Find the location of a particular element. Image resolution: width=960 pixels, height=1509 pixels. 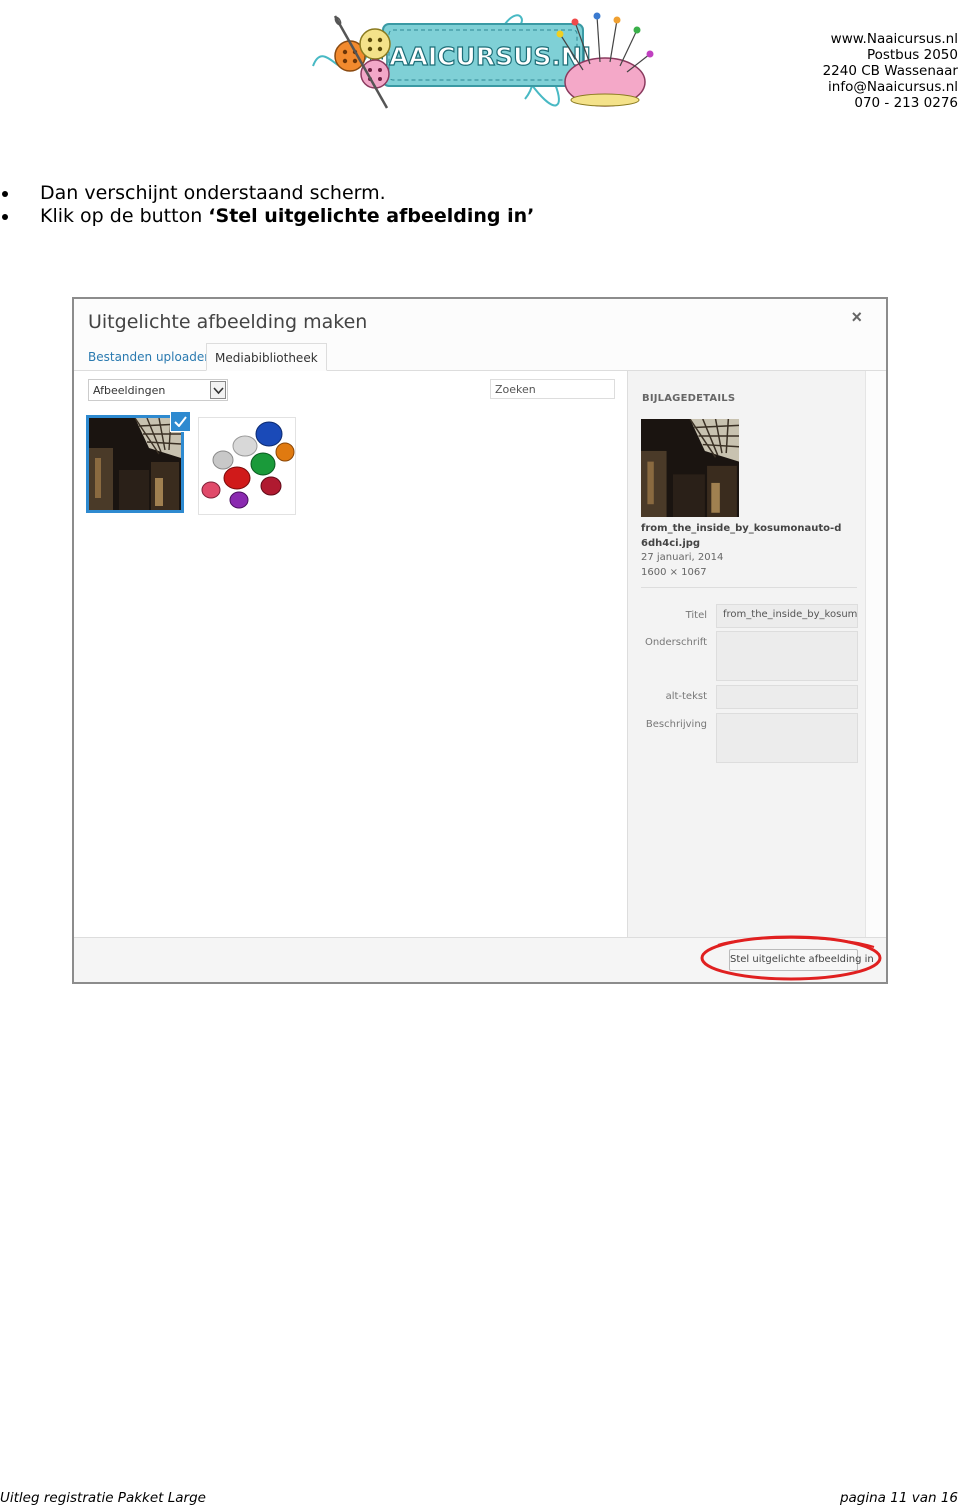

instruction-text: Dan verschijnt onderstaand scherm. is located at coordinates (213, 193).